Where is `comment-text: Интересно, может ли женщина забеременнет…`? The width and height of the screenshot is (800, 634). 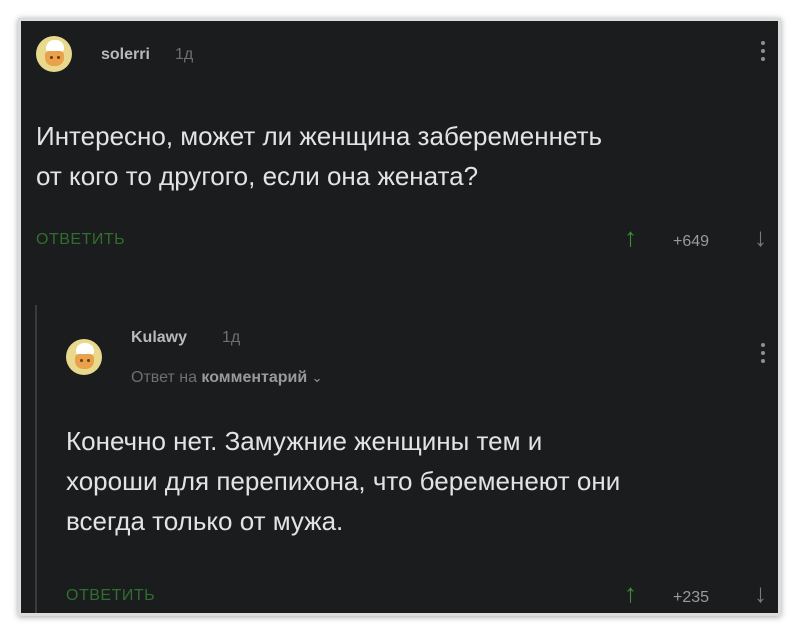
comment-text: Интересно, может ли женщина забеременнет… is located at coordinates (401, 156).